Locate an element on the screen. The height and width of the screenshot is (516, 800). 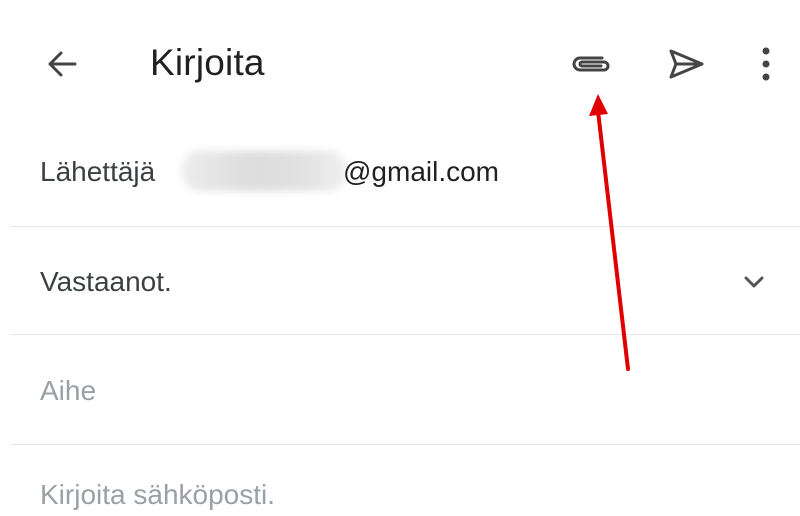
more-options-button is located at coordinates (766, 64).